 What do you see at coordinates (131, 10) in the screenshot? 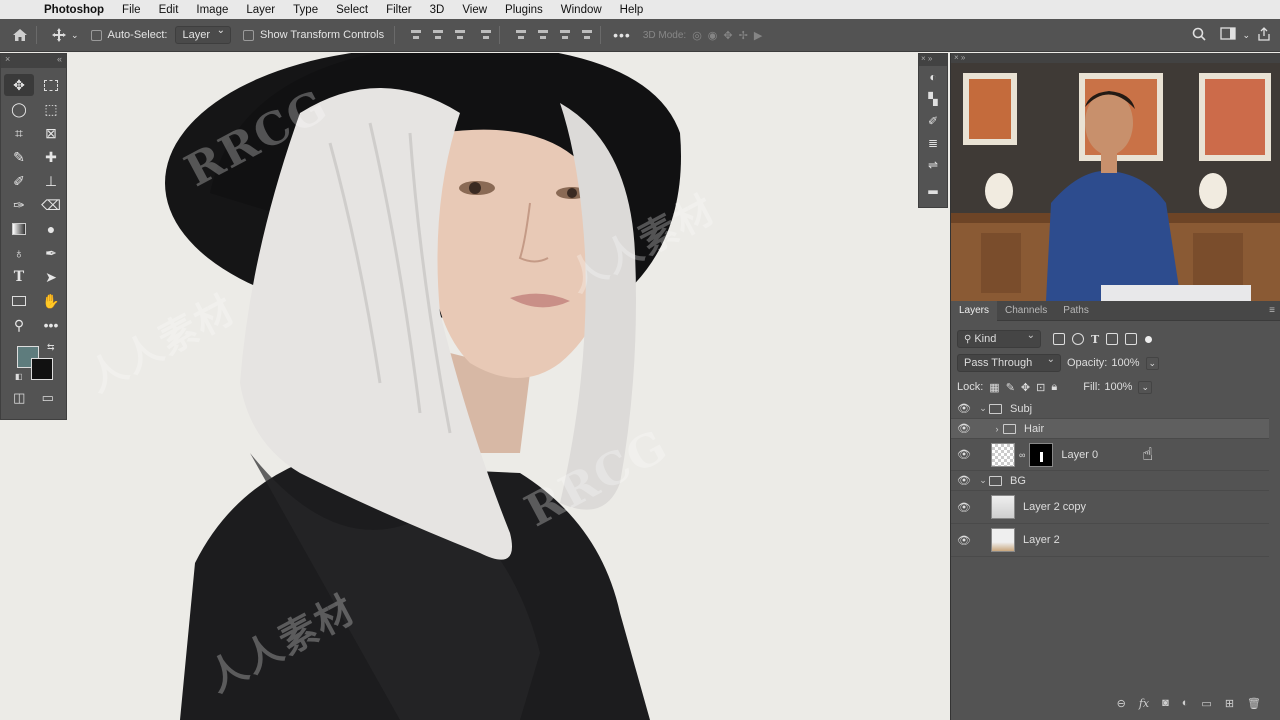
I see `menu-file: File` at bounding box center [131, 10].